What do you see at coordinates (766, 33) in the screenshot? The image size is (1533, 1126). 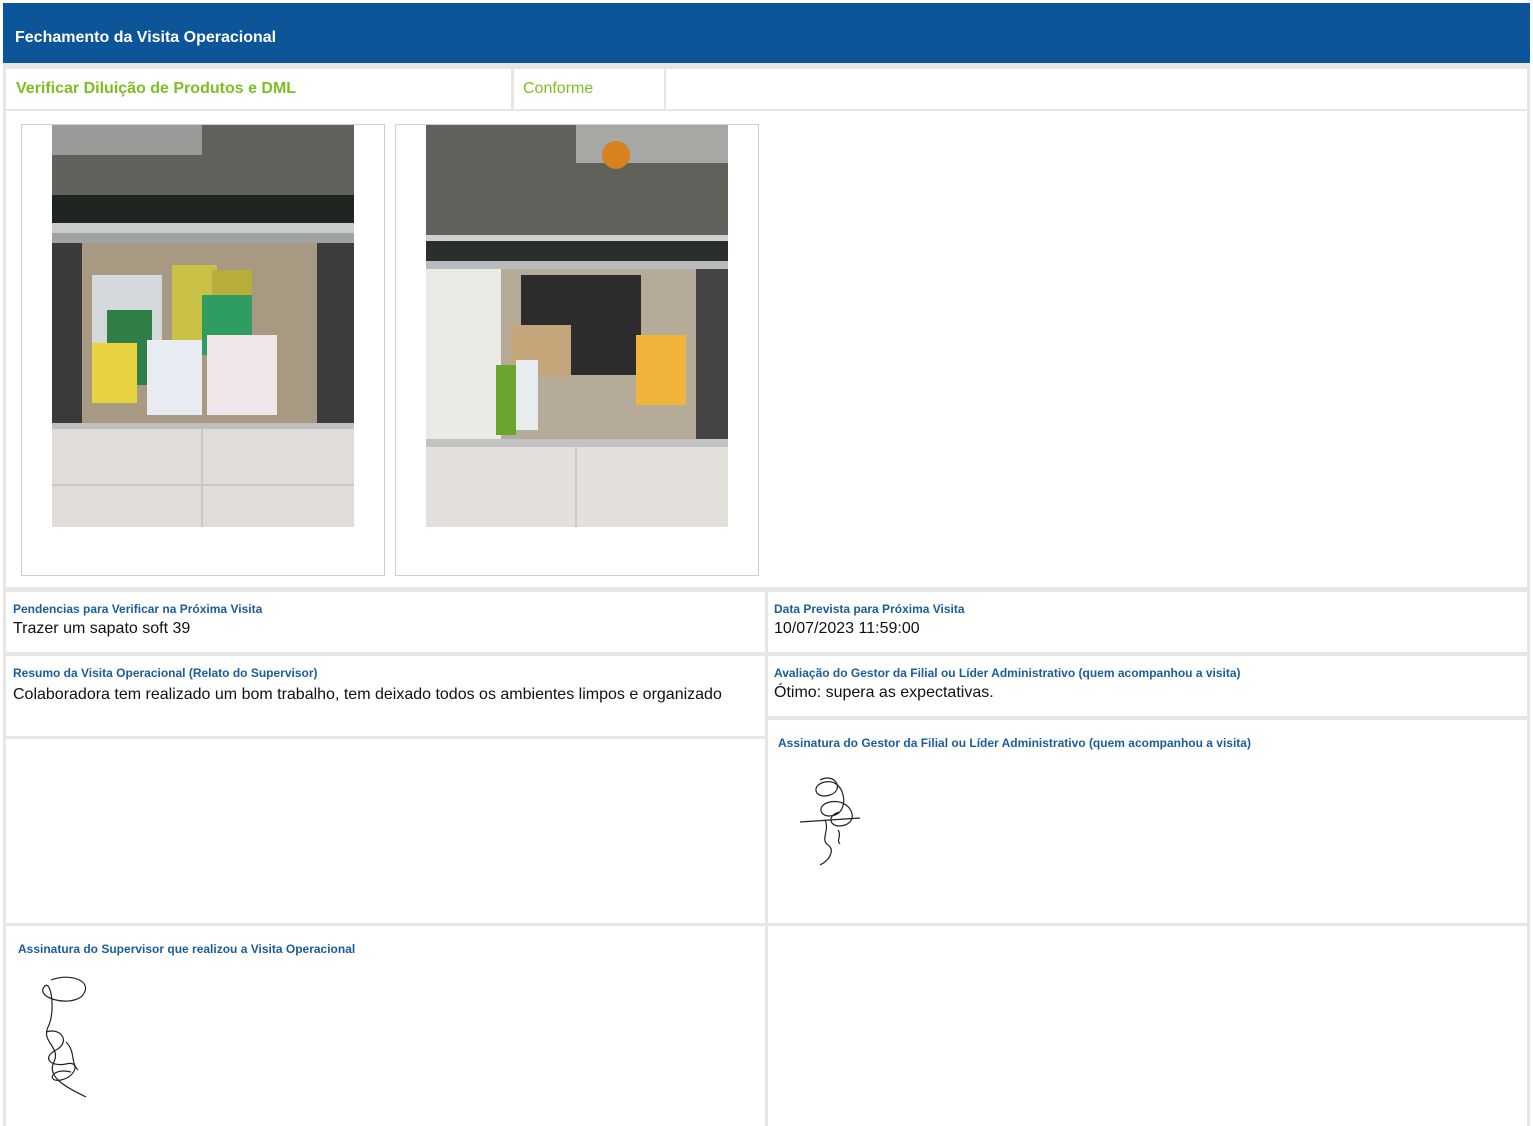 I see `page-header: Fechamento da Visita Operacional` at bounding box center [766, 33].